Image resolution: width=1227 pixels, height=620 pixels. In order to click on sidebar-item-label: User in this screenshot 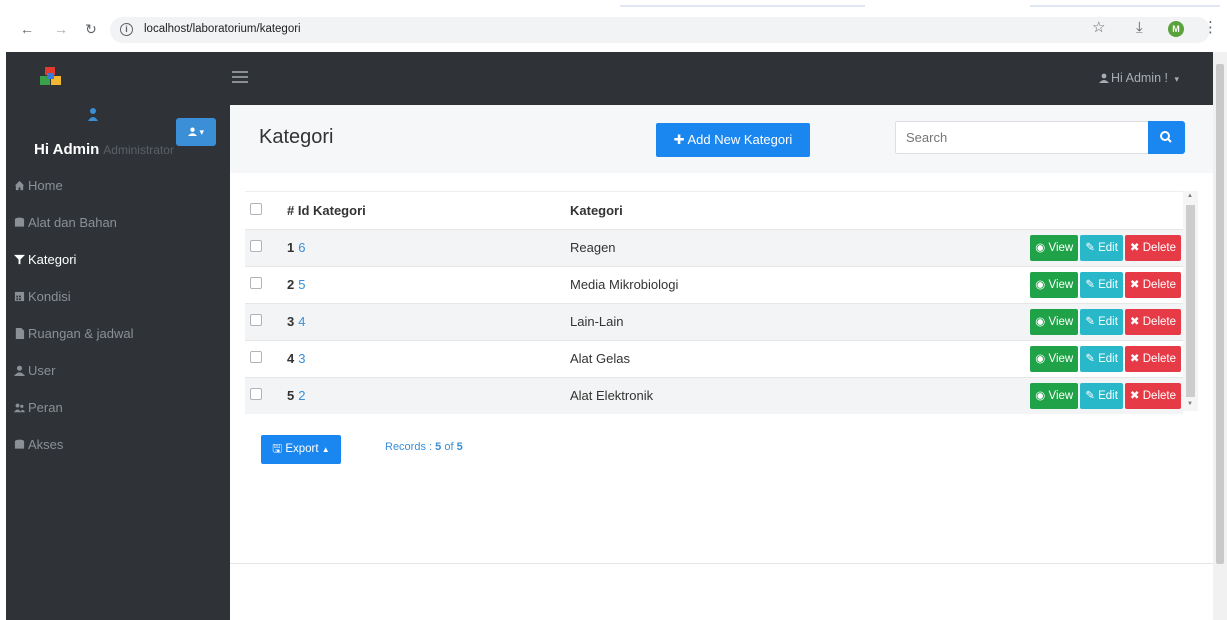, I will do `click(42, 370)`.